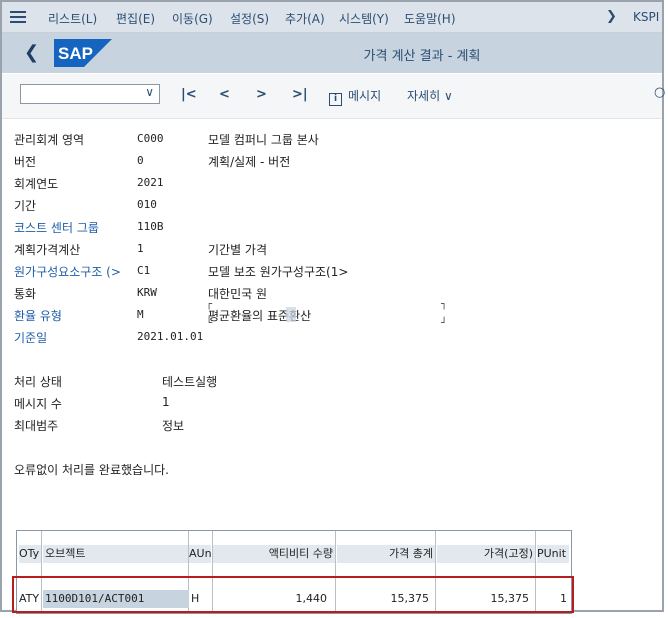 The height and width of the screenshot is (618, 668). Describe the element at coordinates (166, 402) in the screenshot. I see `status-value-message-count: 1` at that location.